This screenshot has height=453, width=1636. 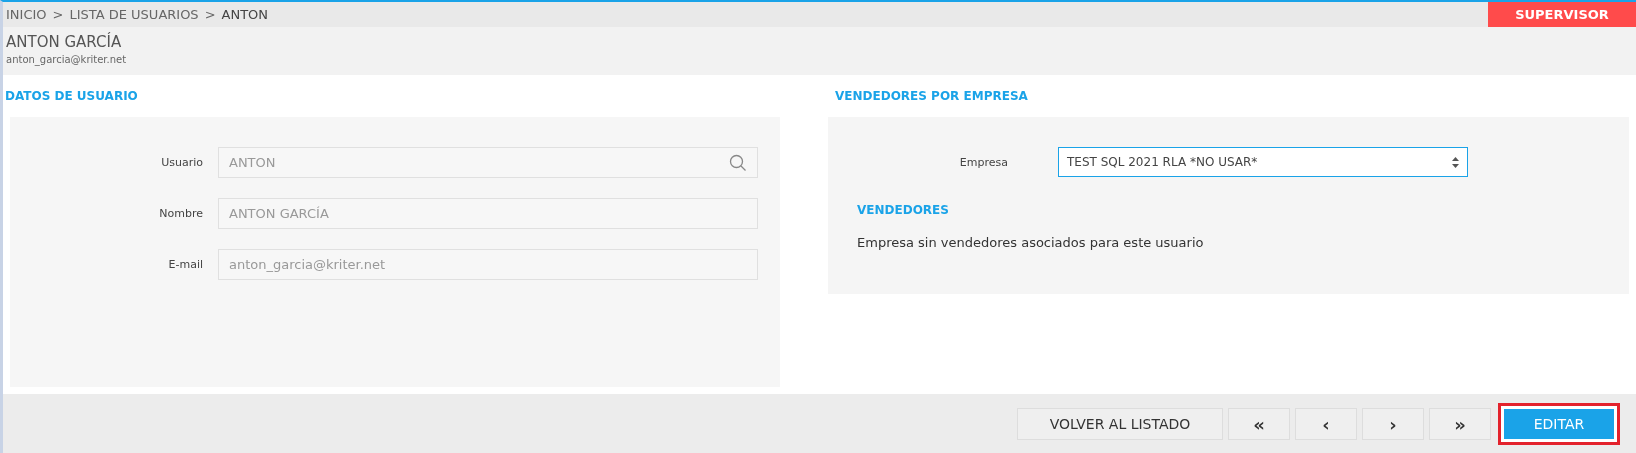 What do you see at coordinates (983, 162) in the screenshot?
I see `field-label: Empresa` at bounding box center [983, 162].